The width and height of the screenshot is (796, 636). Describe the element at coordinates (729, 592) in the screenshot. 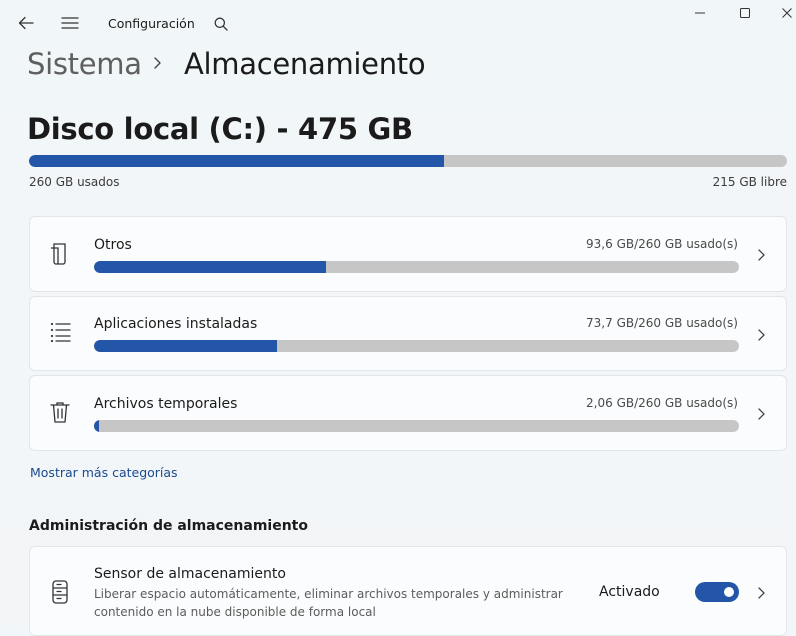

I see `toggle-knob` at that location.